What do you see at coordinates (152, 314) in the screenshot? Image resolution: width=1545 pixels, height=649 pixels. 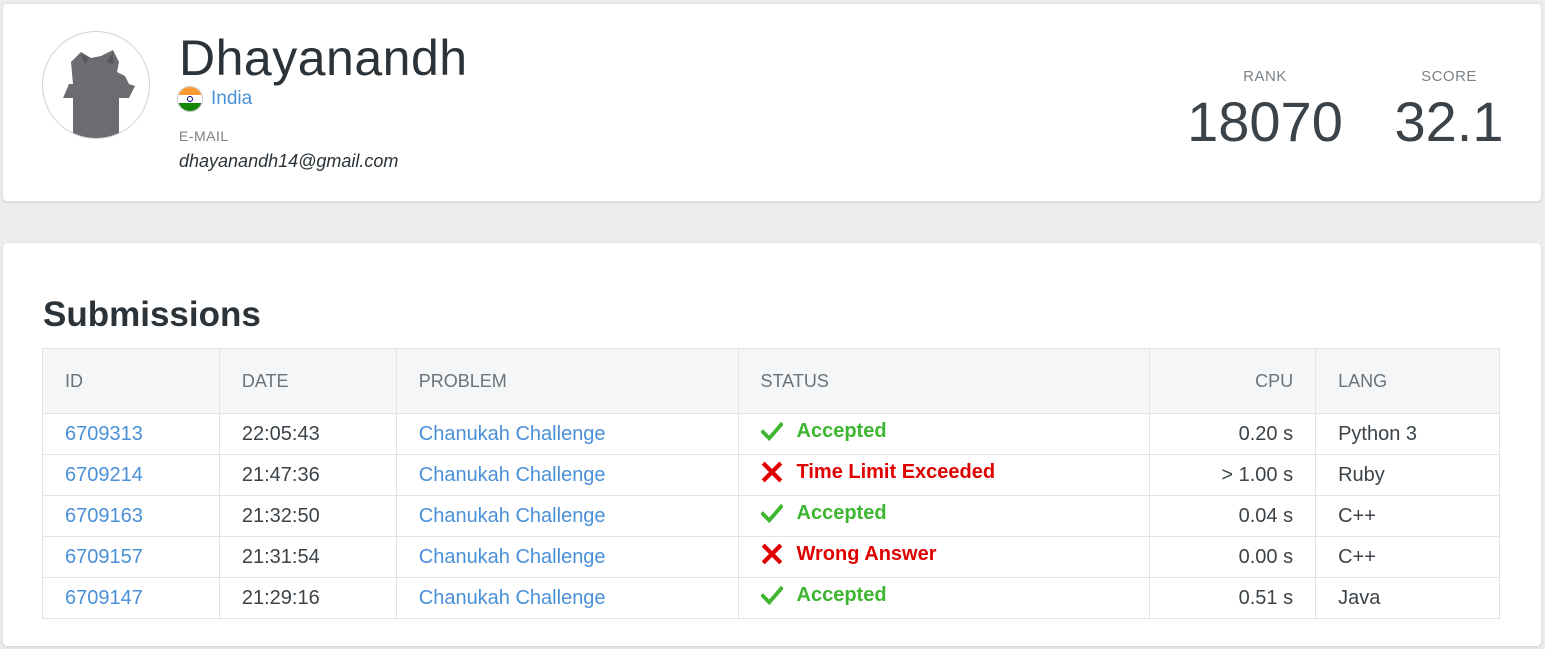 I see `submissions-title: Submissions` at bounding box center [152, 314].